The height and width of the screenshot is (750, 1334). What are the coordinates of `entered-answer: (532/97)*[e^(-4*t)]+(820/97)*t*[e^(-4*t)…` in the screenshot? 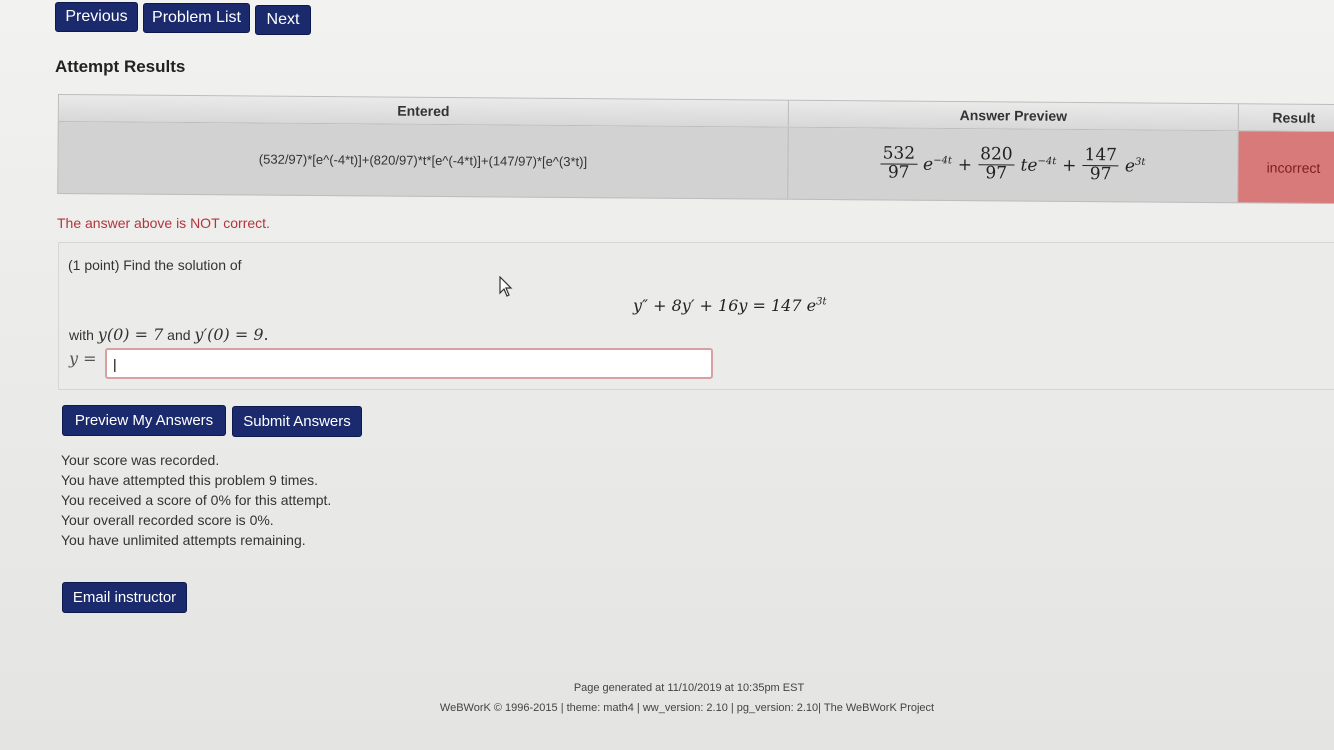 It's located at (423, 160).